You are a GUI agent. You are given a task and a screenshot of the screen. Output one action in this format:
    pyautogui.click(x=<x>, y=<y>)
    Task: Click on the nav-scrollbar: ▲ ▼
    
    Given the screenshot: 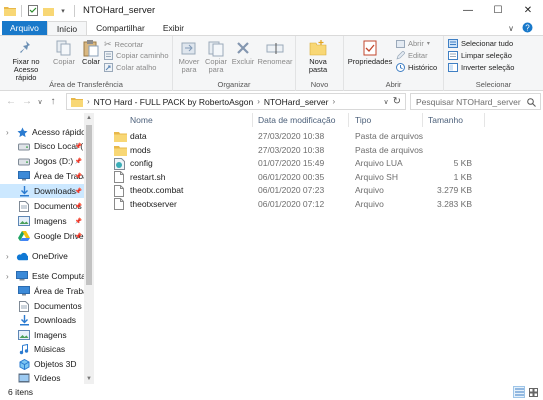 What is the action you would take?
    pyautogui.click(x=89, y=248)
    